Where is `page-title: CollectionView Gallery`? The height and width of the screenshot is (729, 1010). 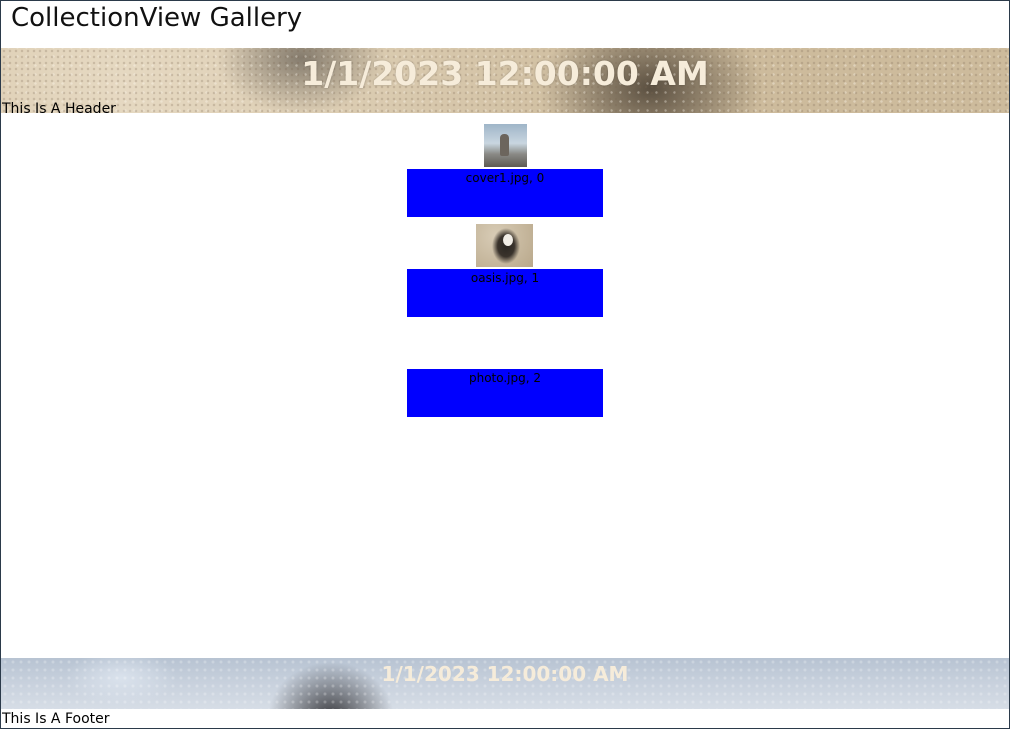
page-title: CollectionView Gallery is located at coordinates (157, 18).